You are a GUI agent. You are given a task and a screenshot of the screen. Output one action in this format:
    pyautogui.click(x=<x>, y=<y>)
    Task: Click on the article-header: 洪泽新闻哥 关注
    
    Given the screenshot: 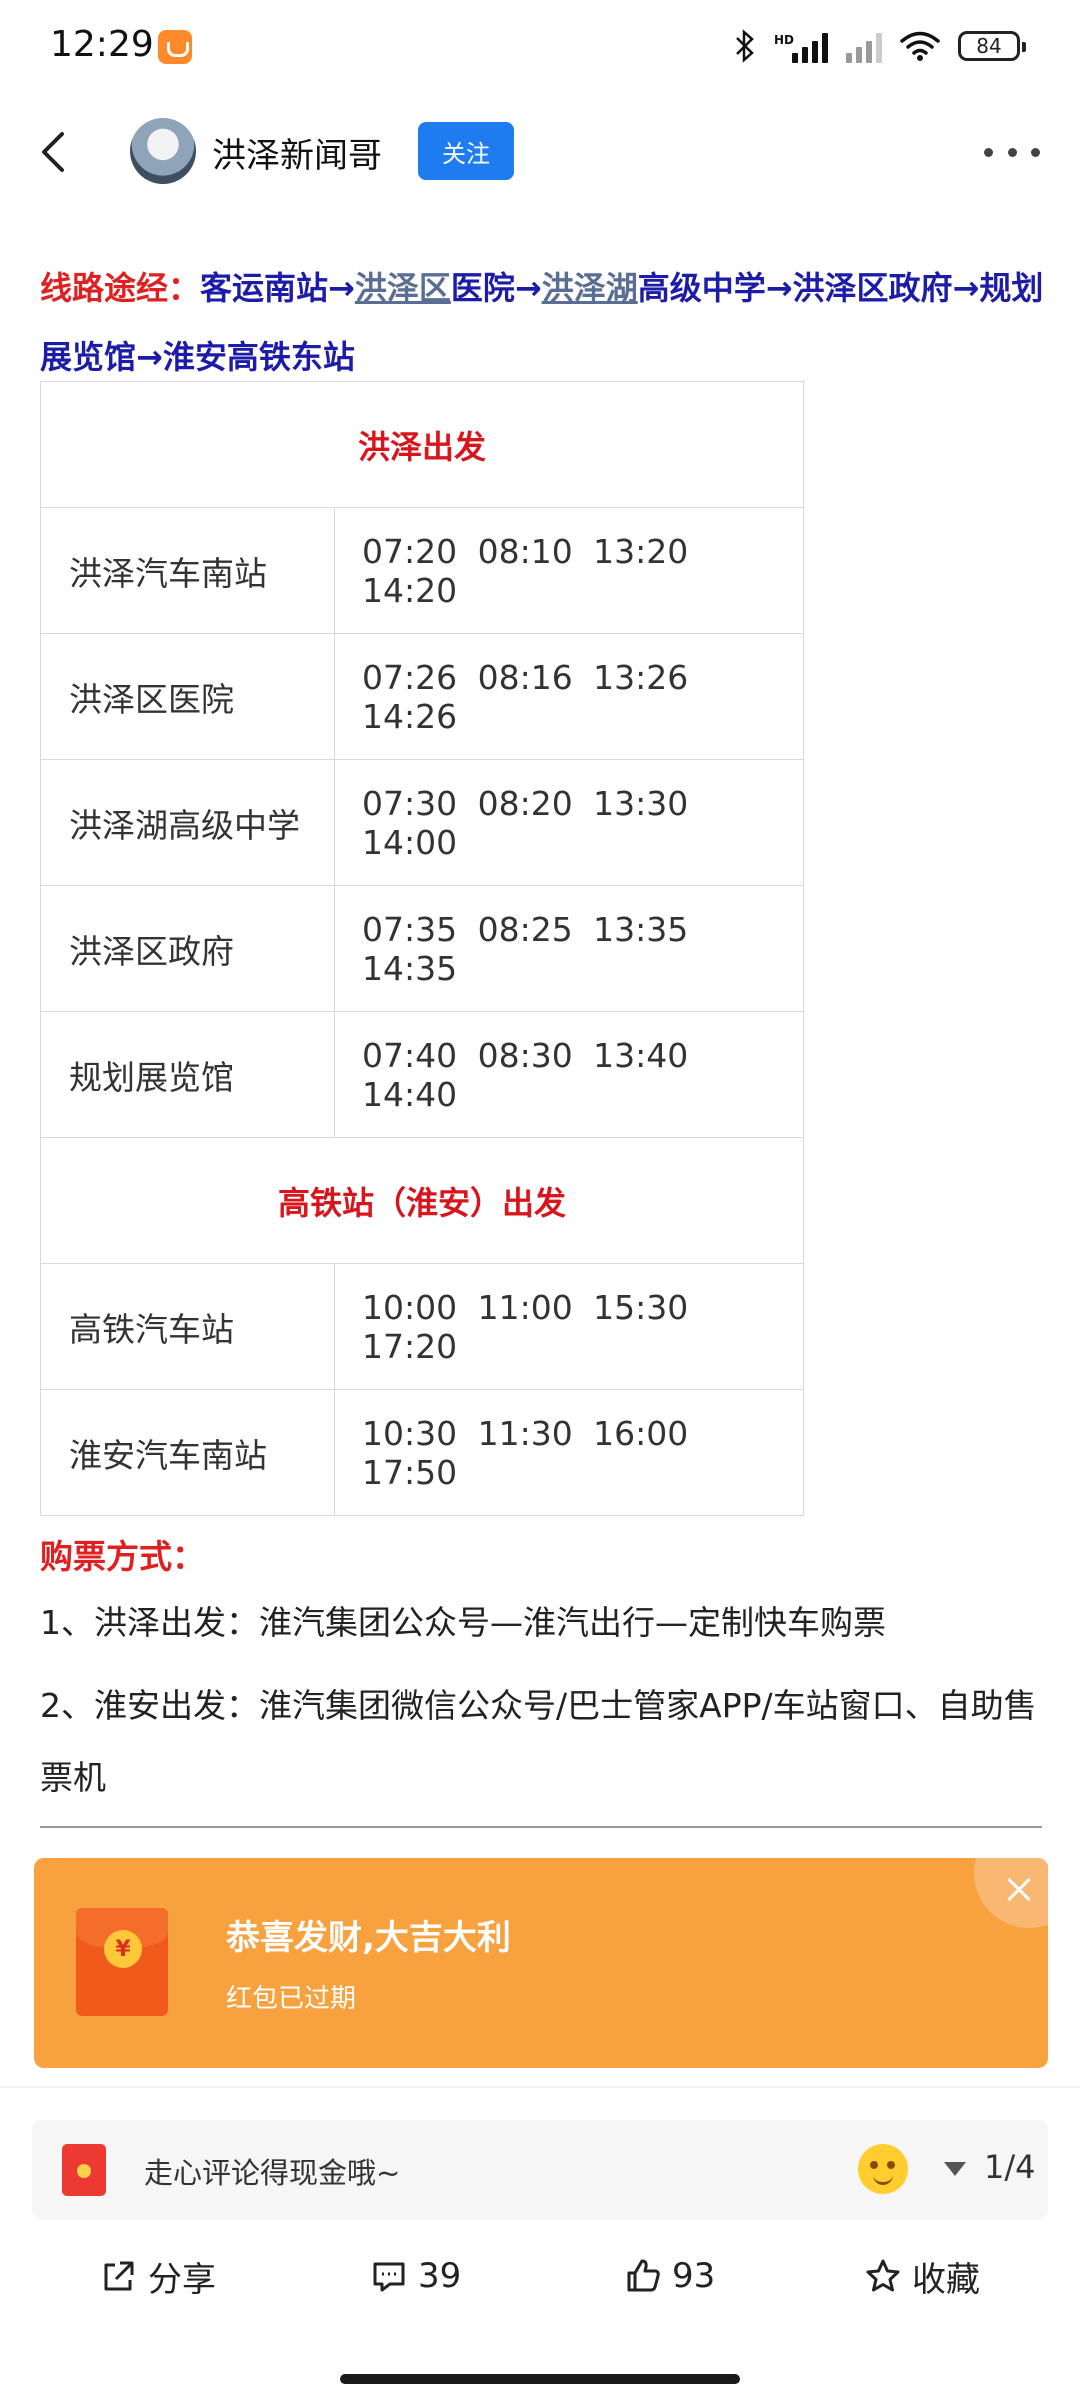 What is the action you would take?
    pyautogui.click(x=540, y=152)
    